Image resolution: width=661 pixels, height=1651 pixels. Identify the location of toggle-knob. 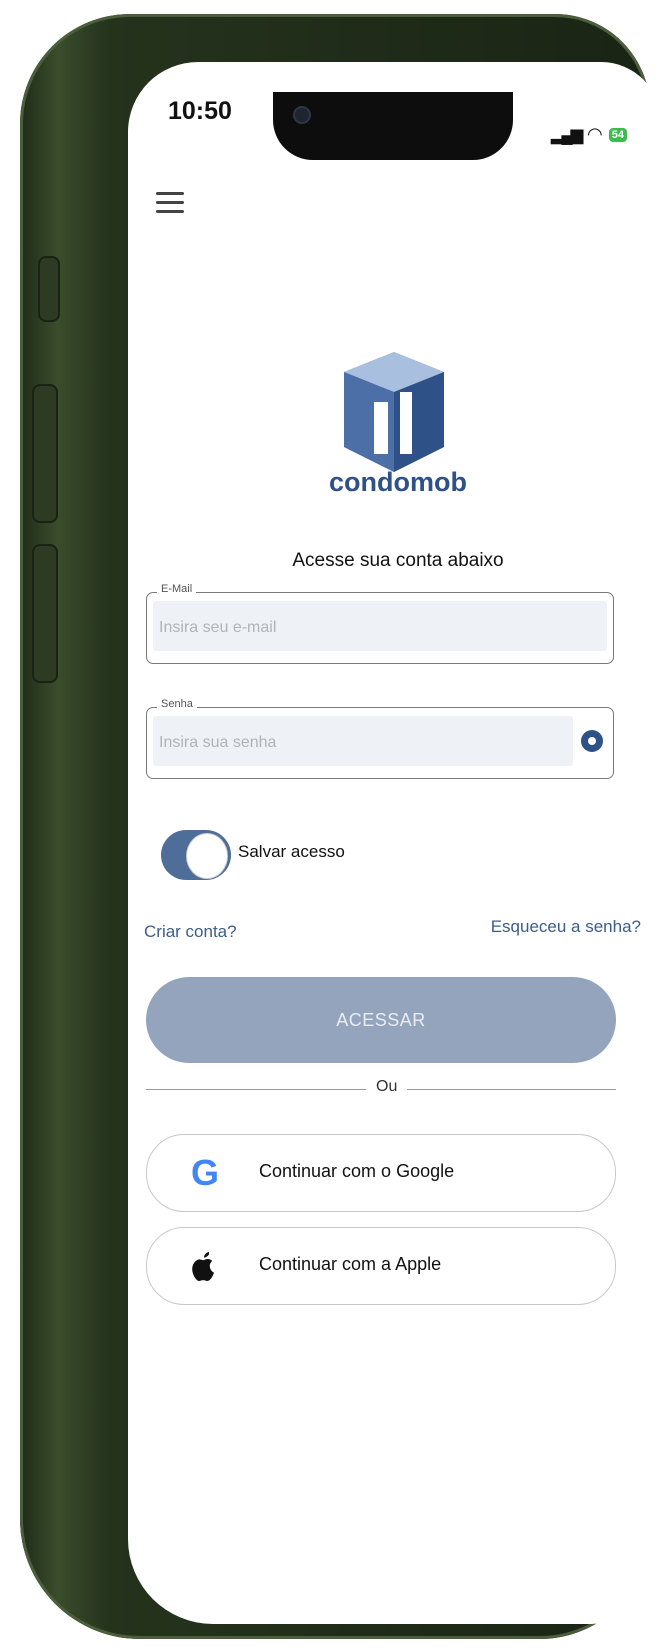
(207, 856).